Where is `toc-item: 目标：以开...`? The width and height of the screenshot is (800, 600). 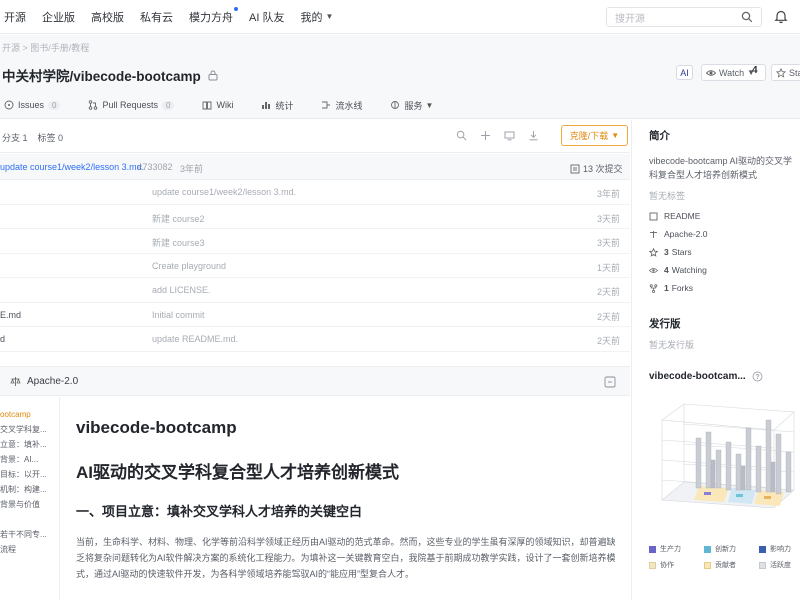 toc-item: 目标：以开... is located at coordinates (29, 474).